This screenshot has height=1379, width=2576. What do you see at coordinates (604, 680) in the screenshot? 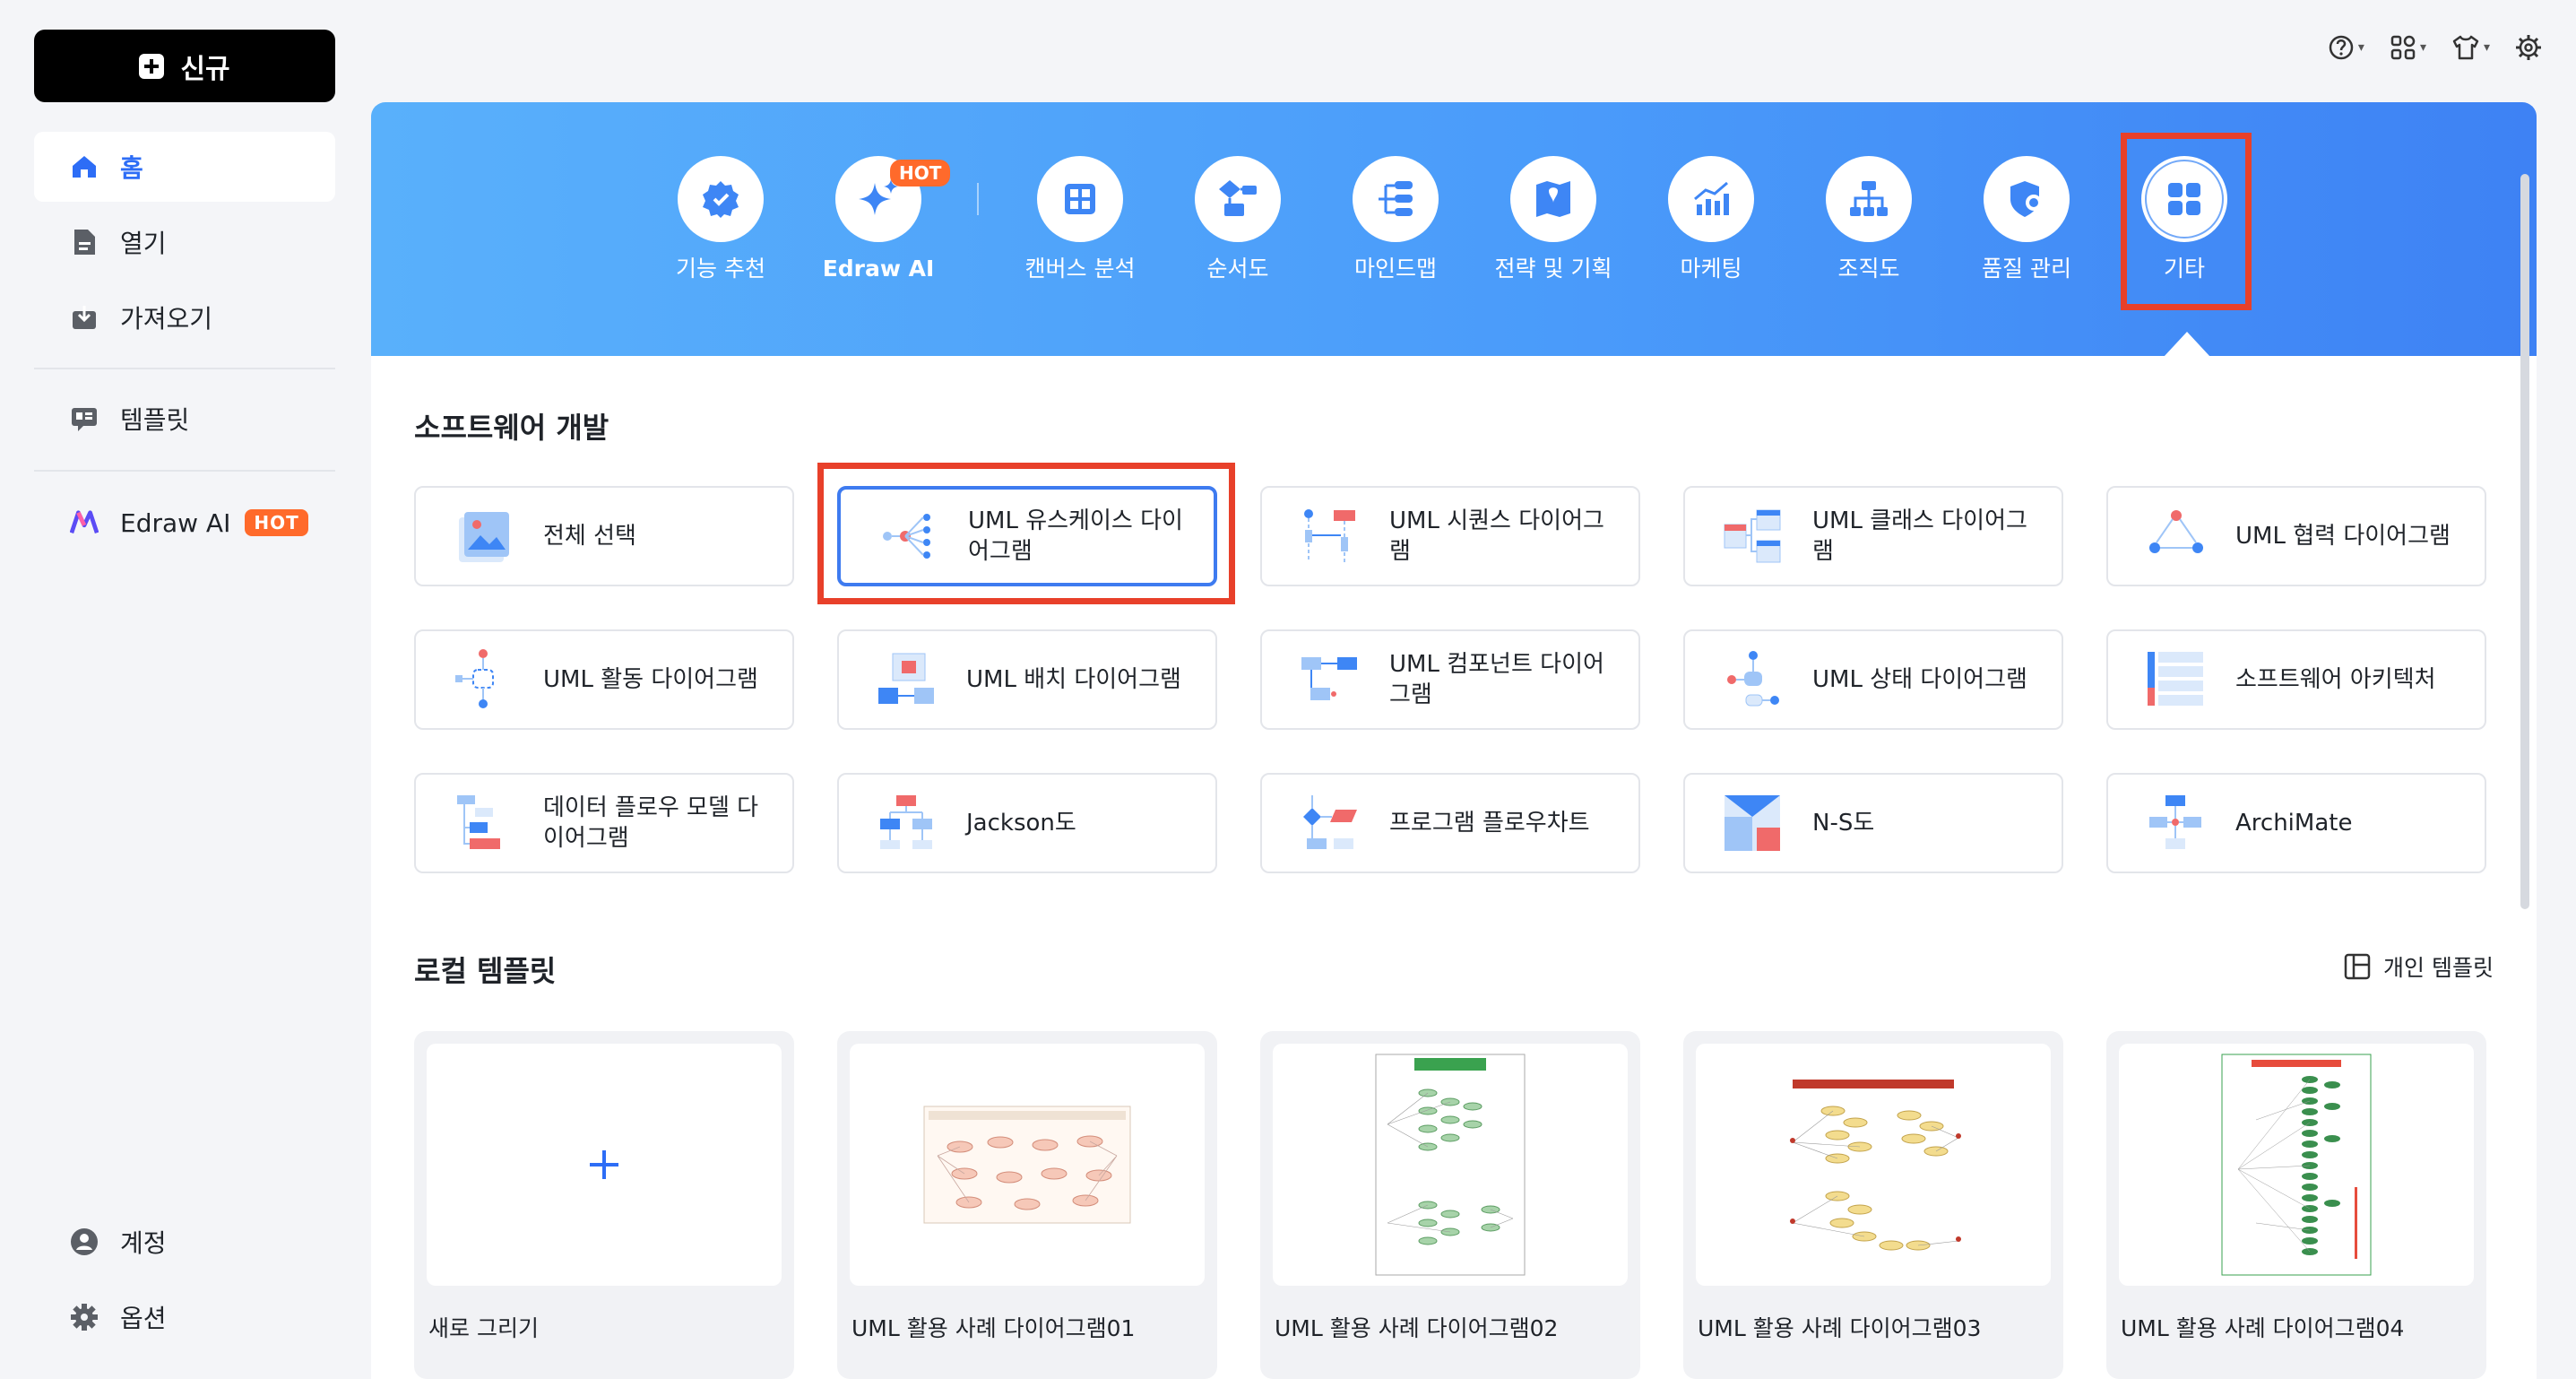
I see `template-uml-activity: UML 활동 다이어그램` at bounding box center [604, 680].